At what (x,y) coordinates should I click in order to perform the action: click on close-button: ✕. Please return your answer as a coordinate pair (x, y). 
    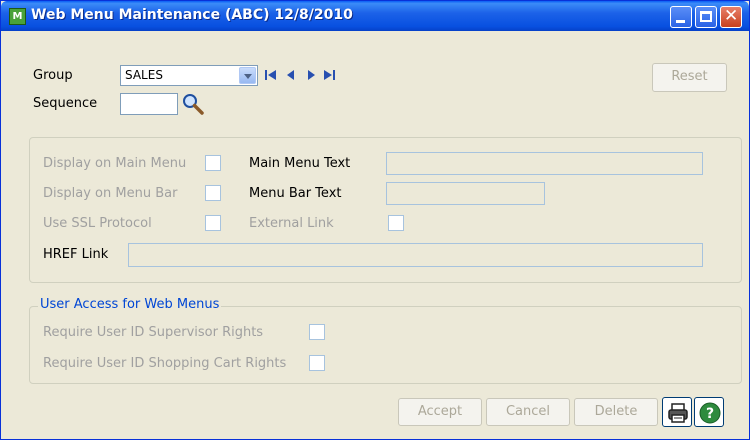
    Looking at the image, I should click on (731, 17).